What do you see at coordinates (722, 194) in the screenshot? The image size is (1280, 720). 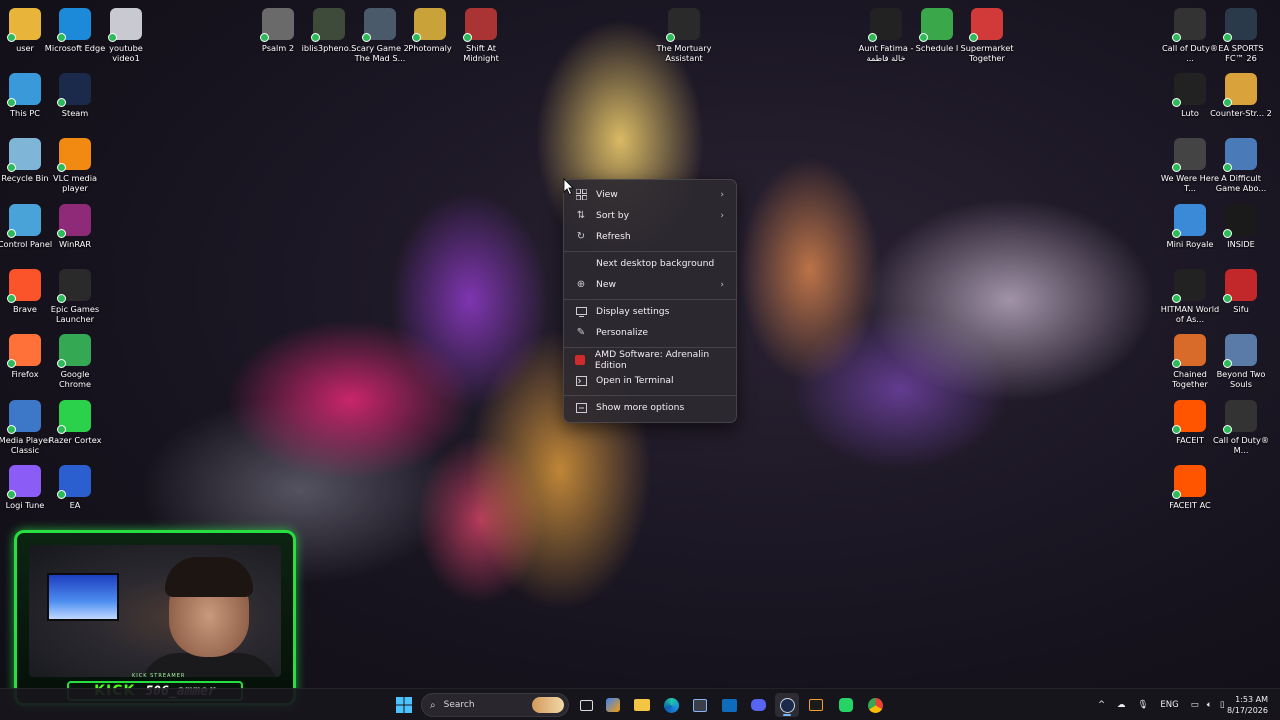 I see `chevron-right-icon: ›` at bounding box center [722, 194].